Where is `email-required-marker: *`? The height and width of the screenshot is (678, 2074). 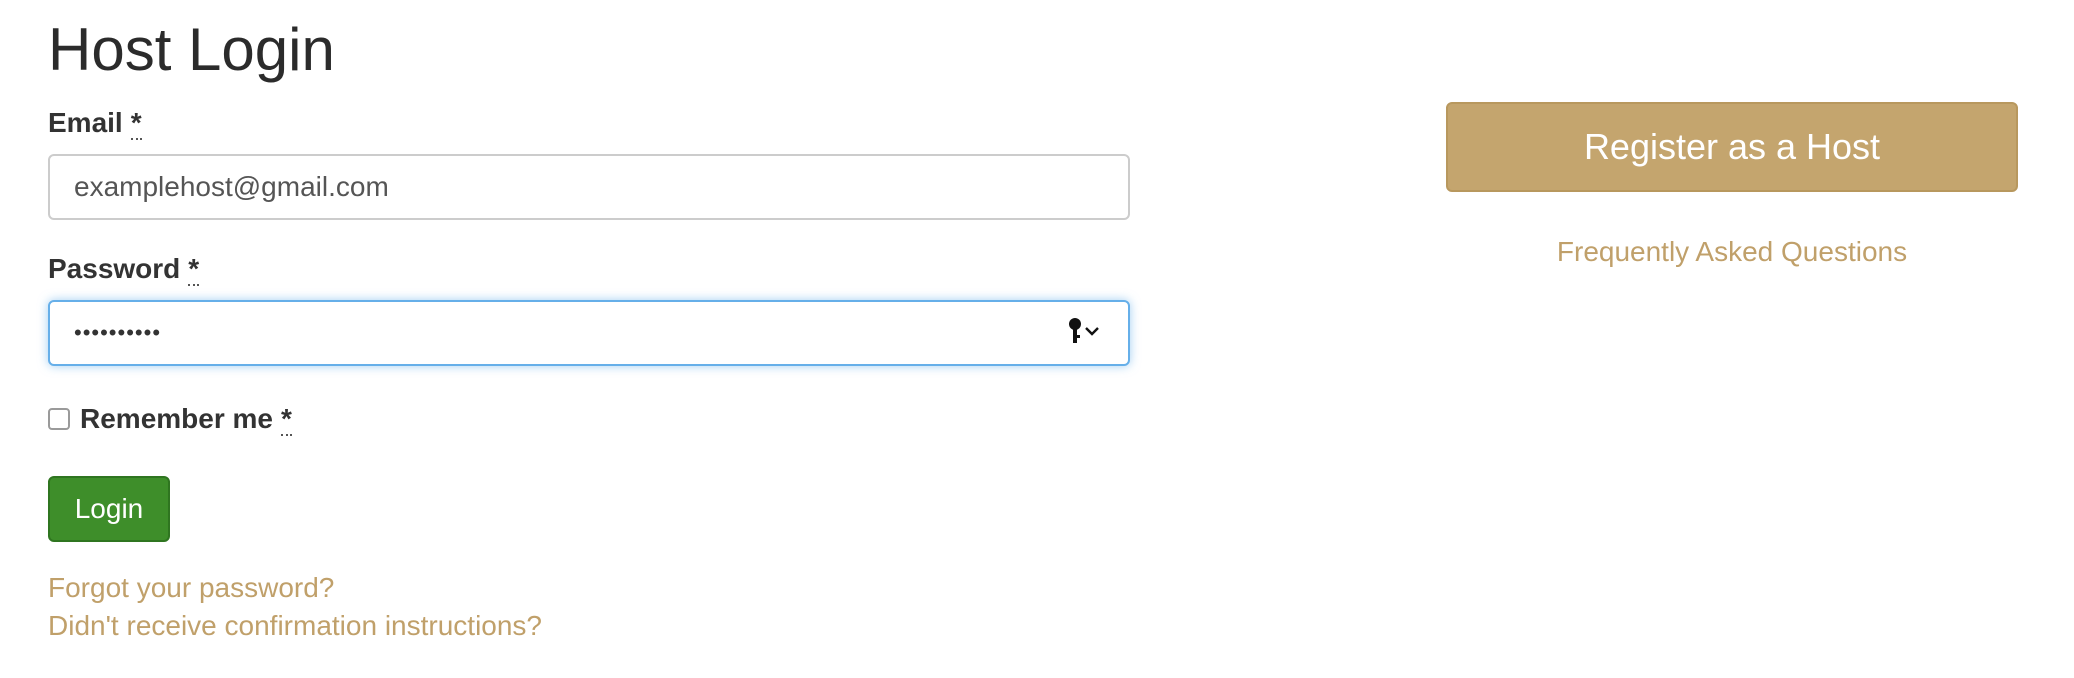
email-required-marker: * is located at coordinates (136, 123).